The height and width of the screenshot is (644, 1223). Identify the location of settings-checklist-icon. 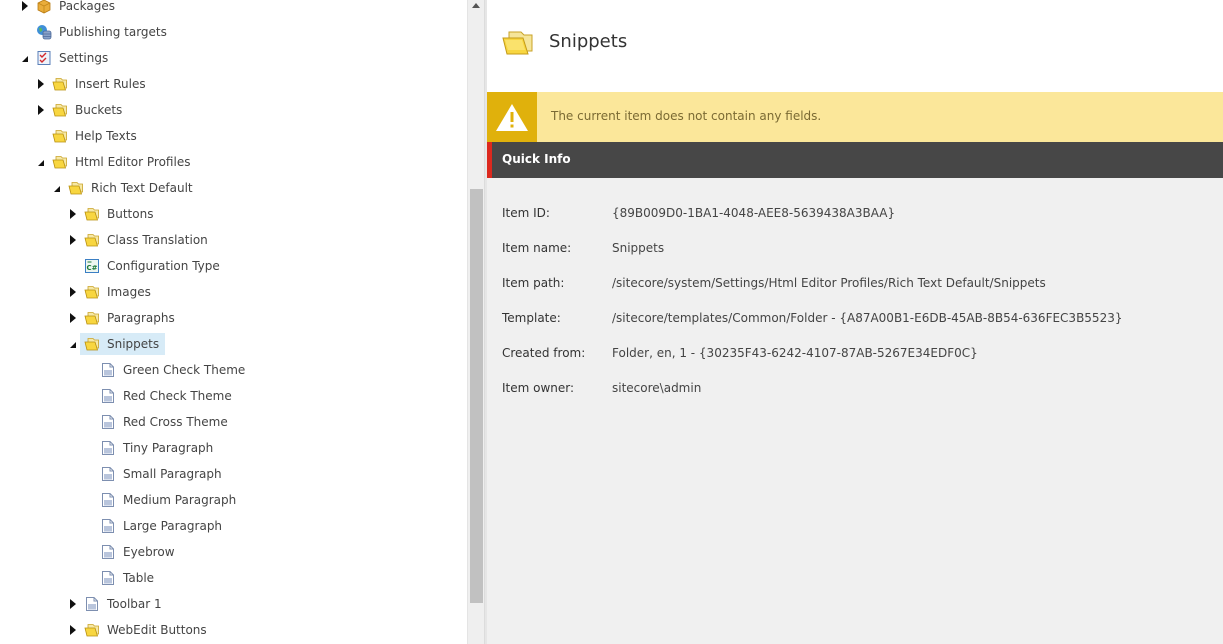
(44, 58).